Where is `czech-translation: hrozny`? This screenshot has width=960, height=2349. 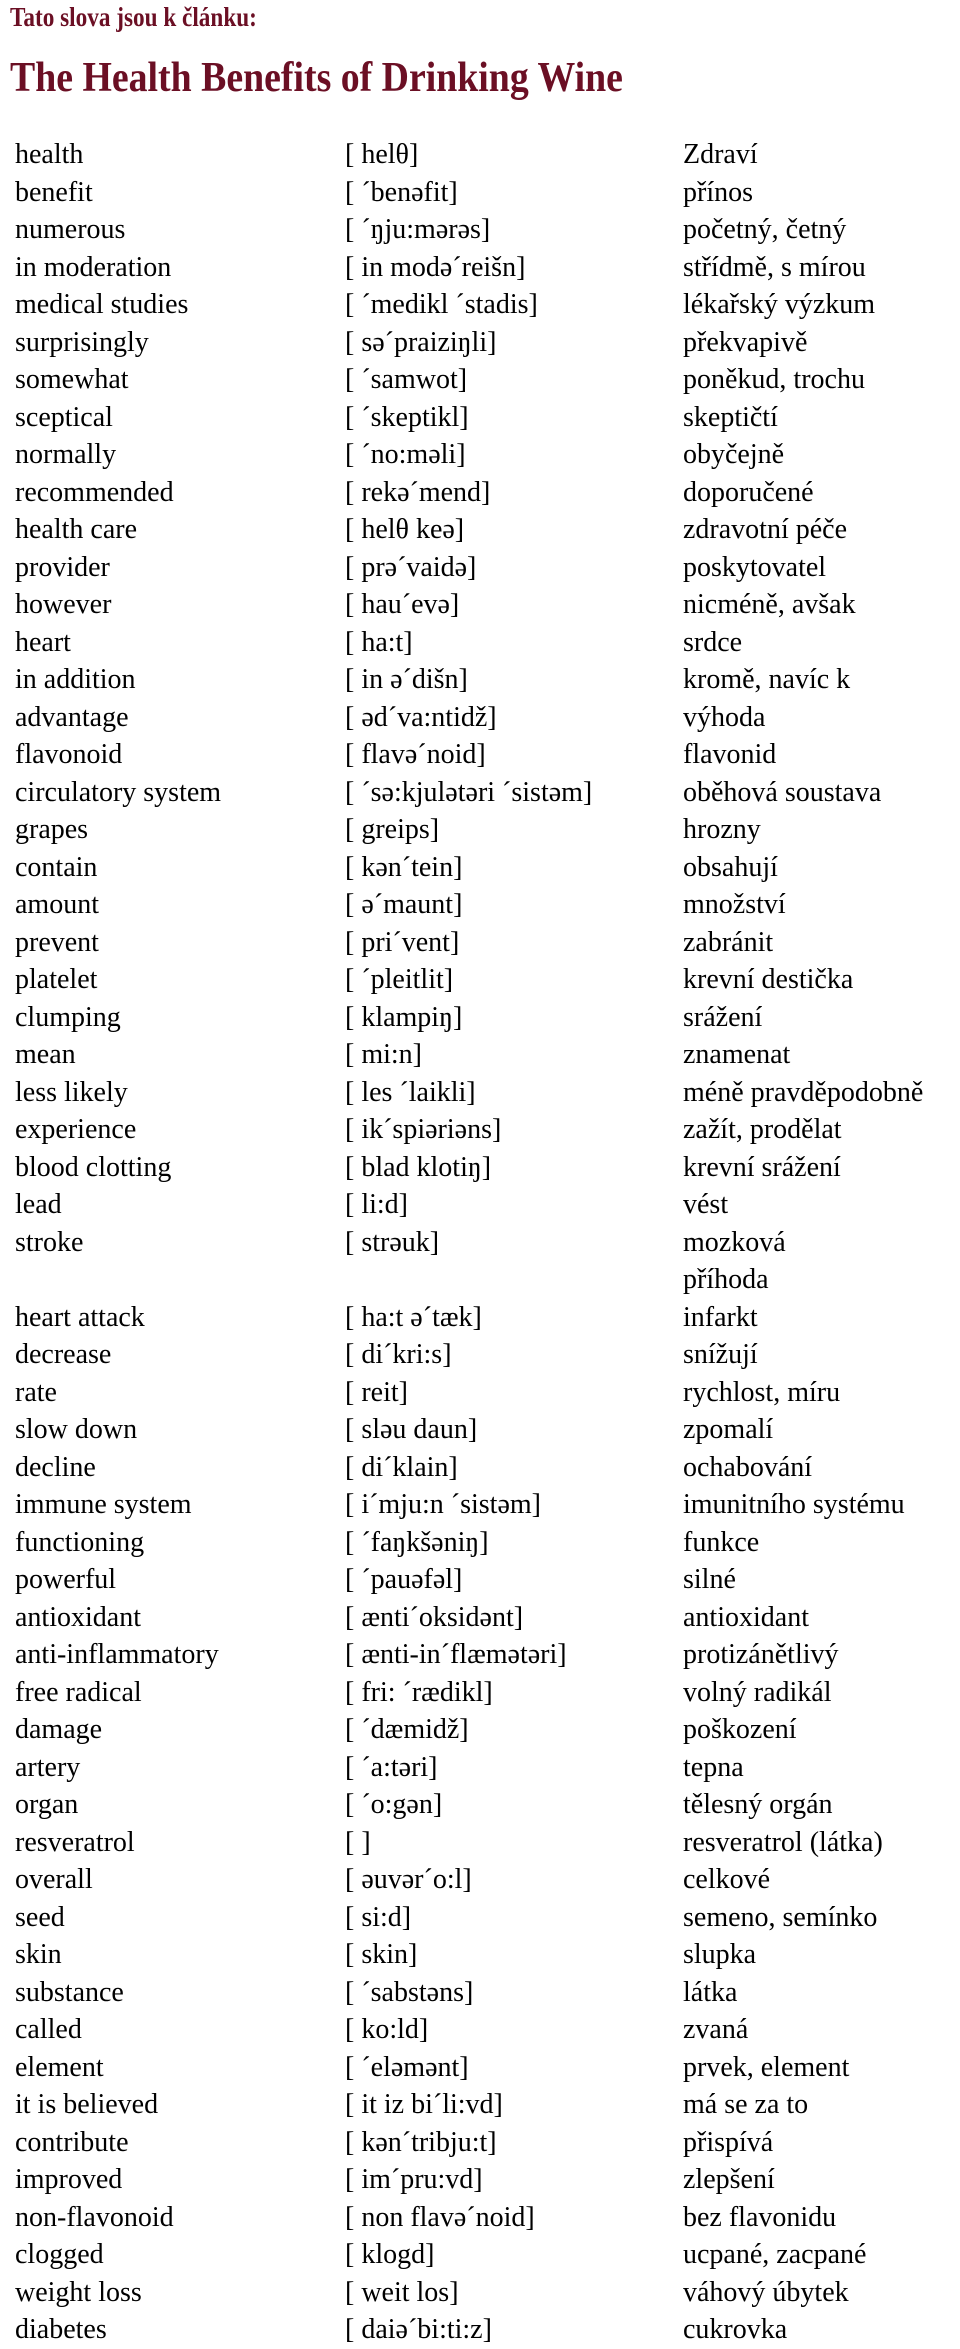 czech-translation: hrozny is located at coordinates (722, 829).